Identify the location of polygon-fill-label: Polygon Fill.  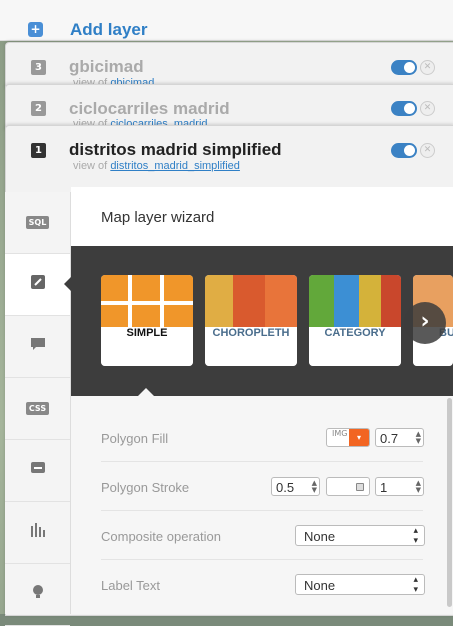
(135, 438).